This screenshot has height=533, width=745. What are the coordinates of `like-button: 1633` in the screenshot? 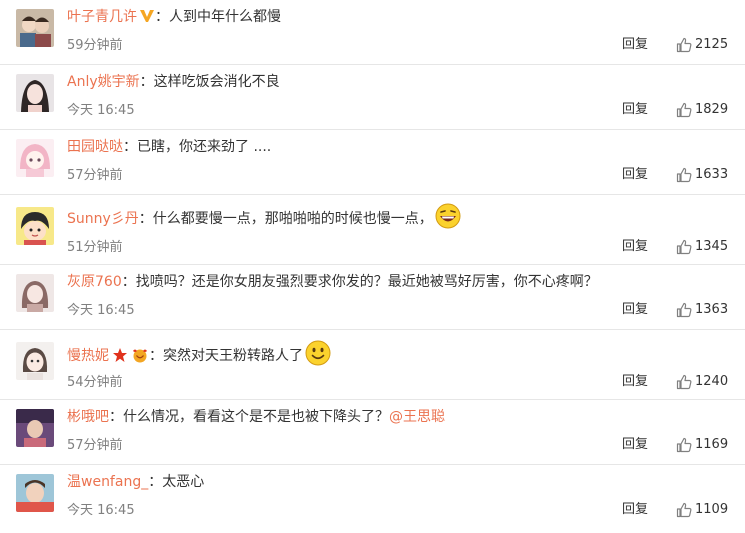 It's located at (702, 175).